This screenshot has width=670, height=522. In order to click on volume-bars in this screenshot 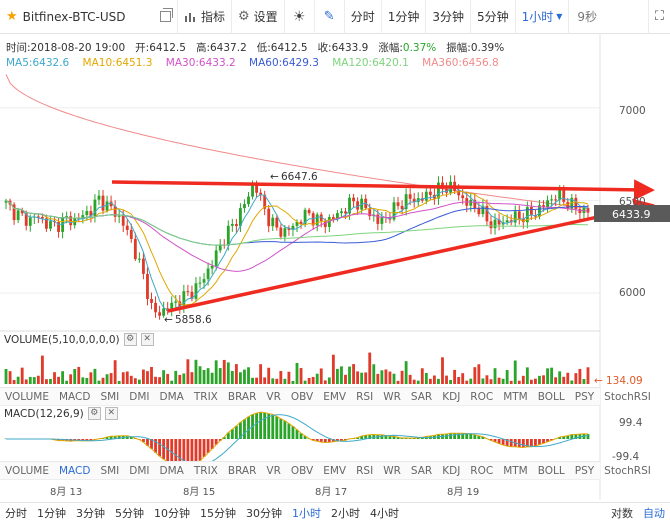, I will do `click(297, 368)`.